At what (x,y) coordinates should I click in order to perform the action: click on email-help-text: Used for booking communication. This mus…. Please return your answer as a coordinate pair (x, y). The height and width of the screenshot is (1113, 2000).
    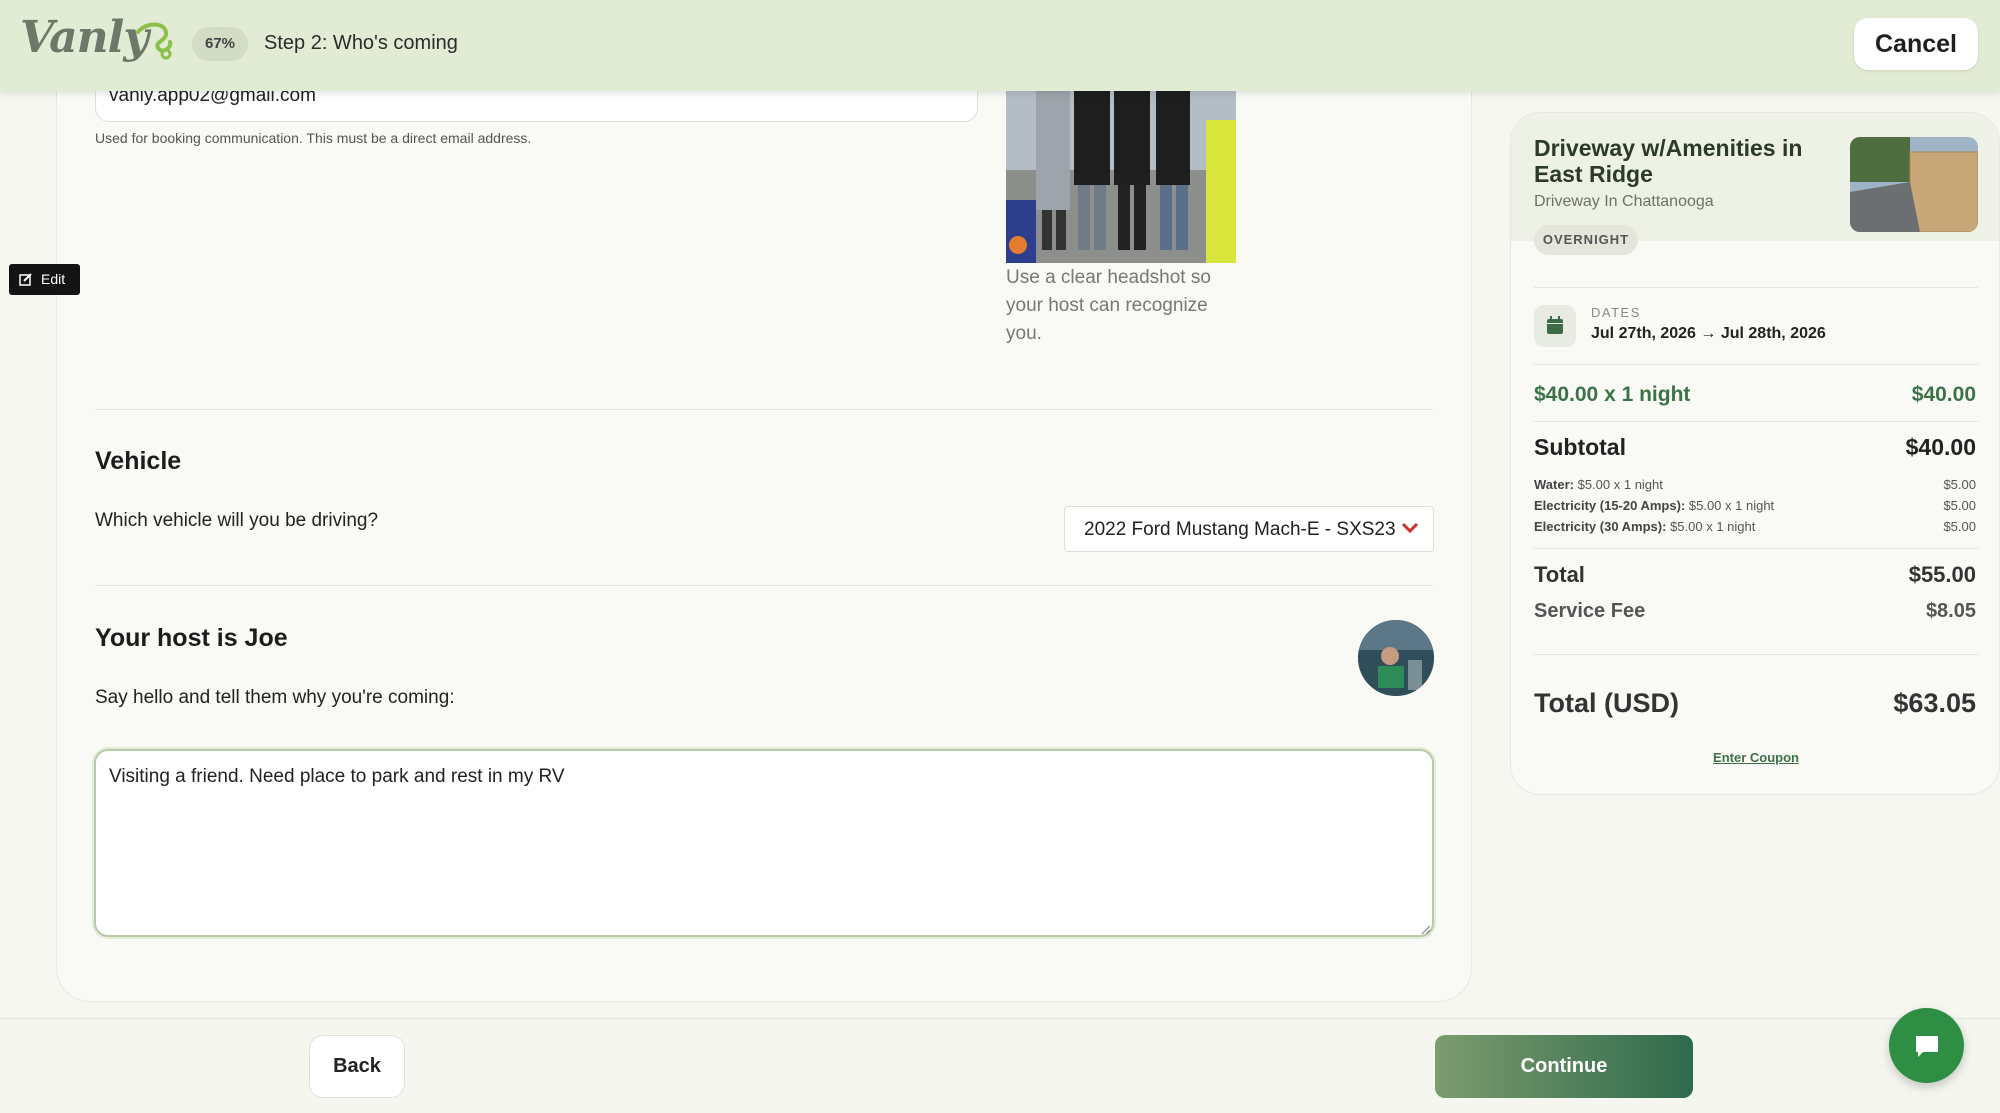
    Looking at the image, I should click on (313, 138).